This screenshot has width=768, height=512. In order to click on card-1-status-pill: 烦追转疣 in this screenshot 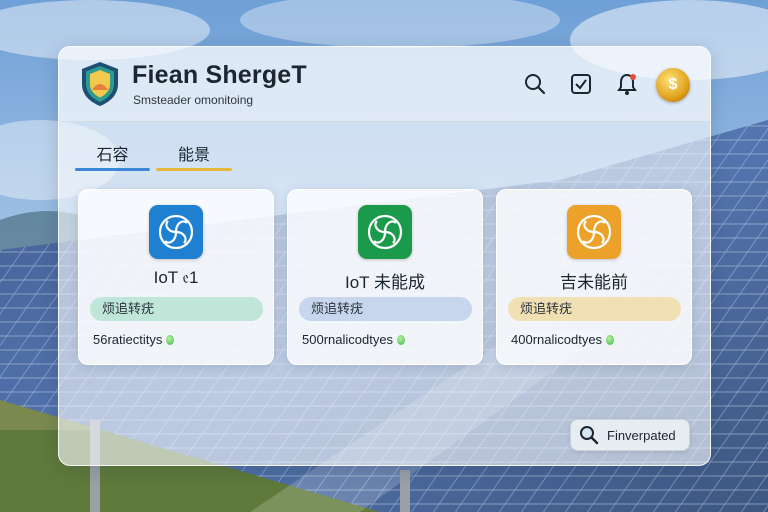, I will do `click(176, 309)`.